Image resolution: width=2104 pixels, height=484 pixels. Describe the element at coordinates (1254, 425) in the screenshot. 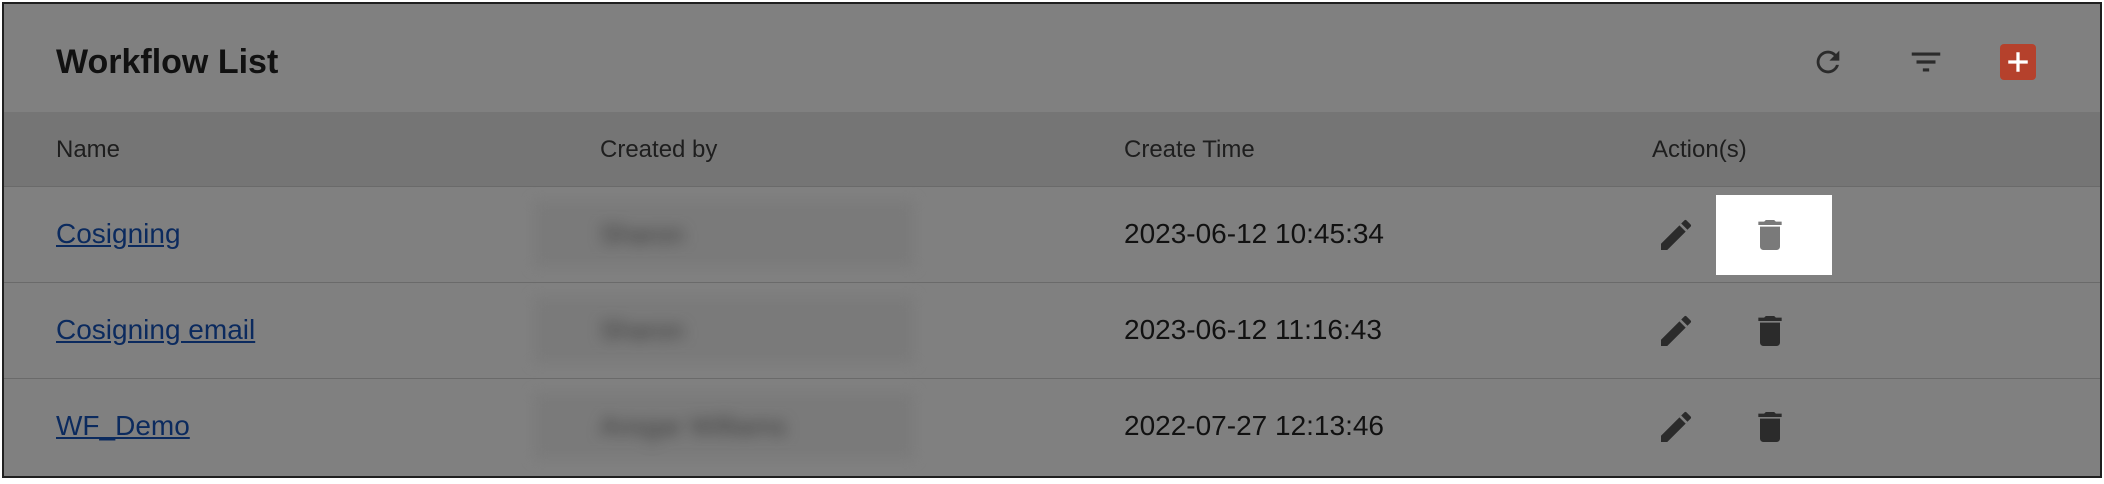

I see `create-time-value: 2022-07-27 12:13:46` at that location.